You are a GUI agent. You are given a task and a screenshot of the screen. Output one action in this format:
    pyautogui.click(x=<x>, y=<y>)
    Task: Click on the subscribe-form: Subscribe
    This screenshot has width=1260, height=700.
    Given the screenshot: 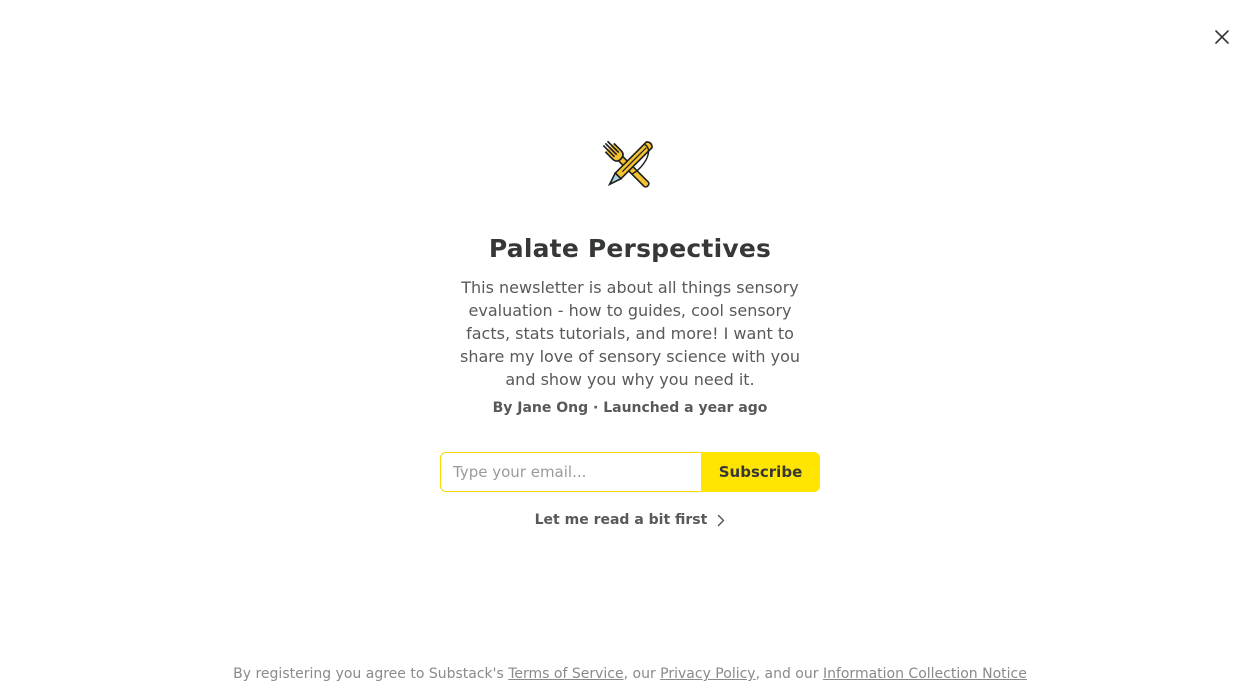 What is the action you would take?
    pyautogui.click(x=630, y=472)
    